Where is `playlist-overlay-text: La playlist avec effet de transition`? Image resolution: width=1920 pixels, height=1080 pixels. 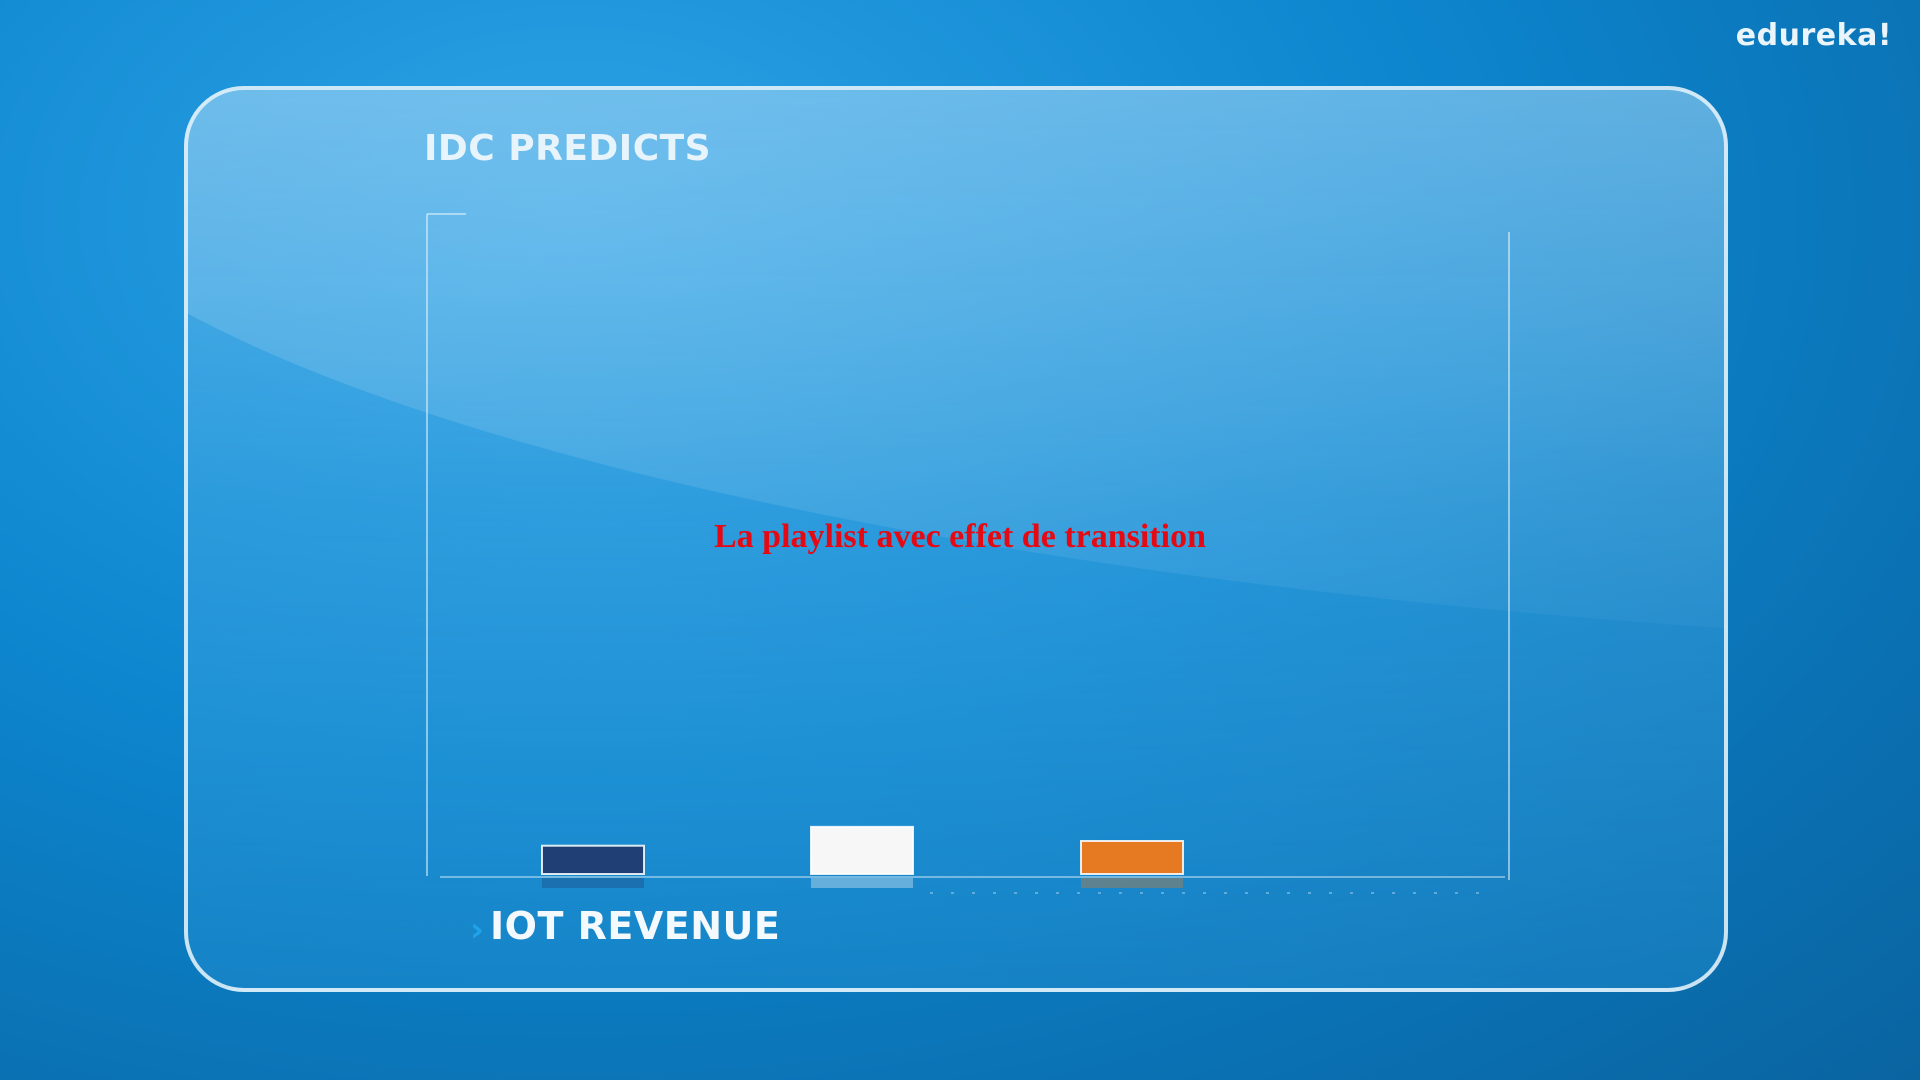 playlist-overlay-text: La playlist avec effet de transition is located at coordinates (960, 536).